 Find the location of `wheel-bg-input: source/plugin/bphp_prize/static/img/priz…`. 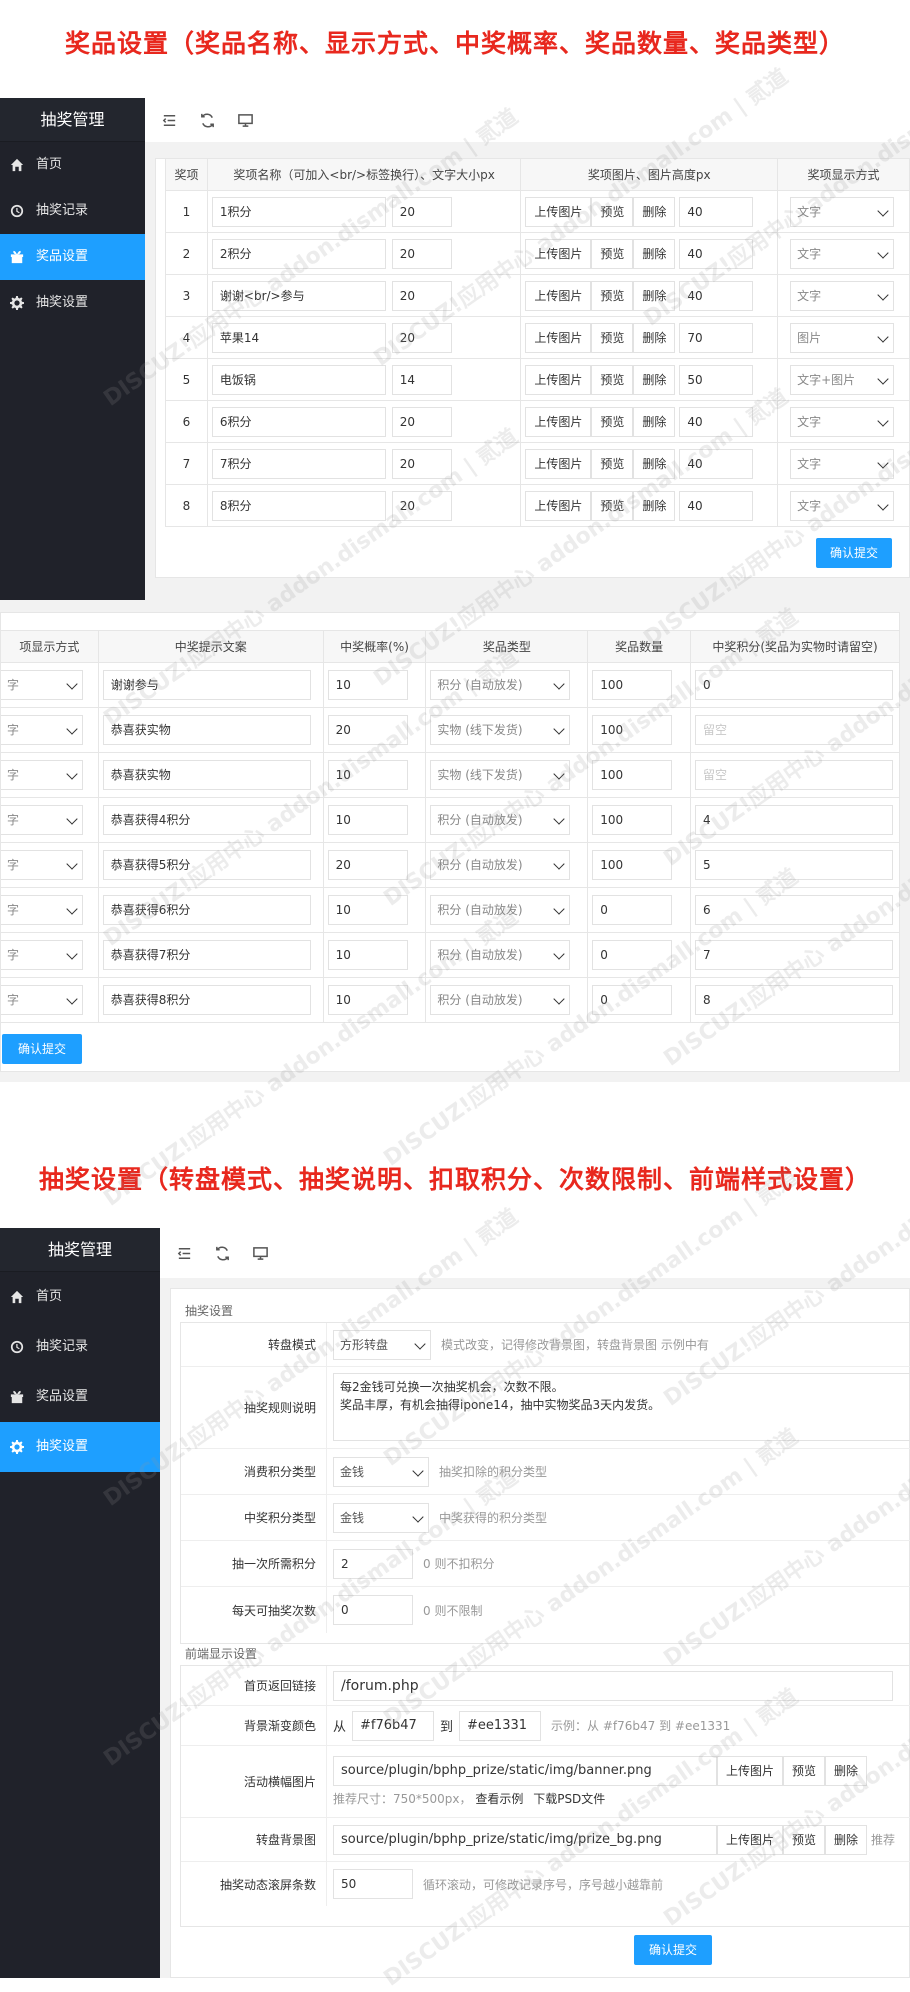

wheel-bg-input: source/plugin/bphp_prize/static/img/priz… is located at coordinates (525, 1839).